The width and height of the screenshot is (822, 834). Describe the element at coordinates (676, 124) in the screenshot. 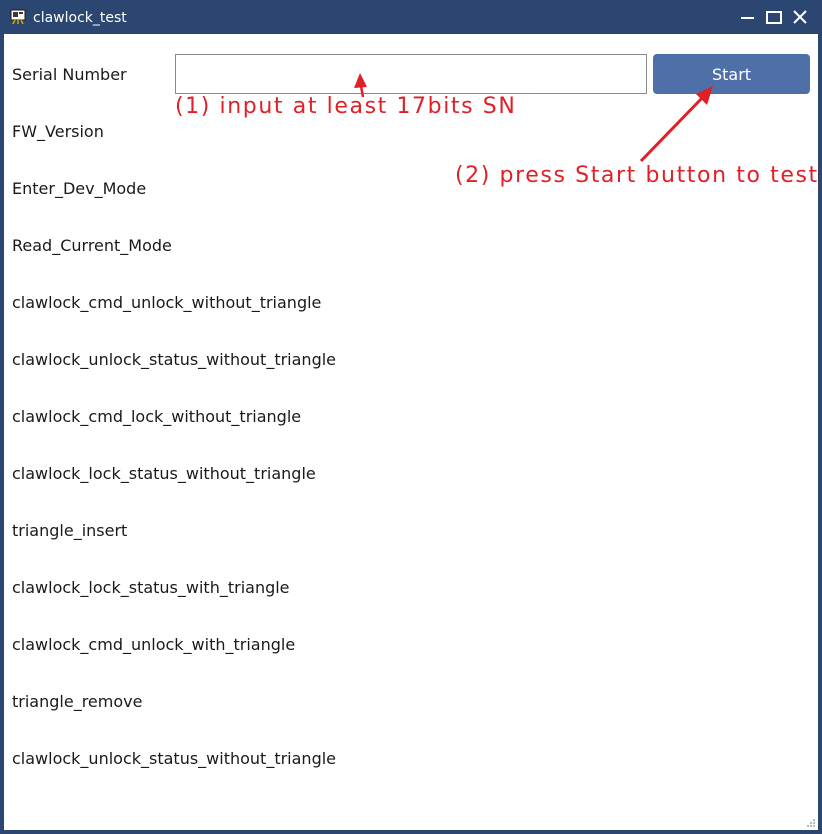

I see `arrow-to-start-button` at that location.